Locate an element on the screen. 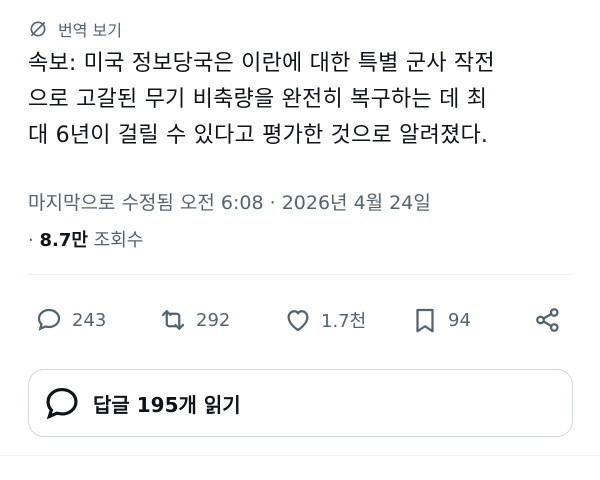 Image resolution: width=600 pixels, height=480 pixels. share-button is located at coordinates (552, 320).